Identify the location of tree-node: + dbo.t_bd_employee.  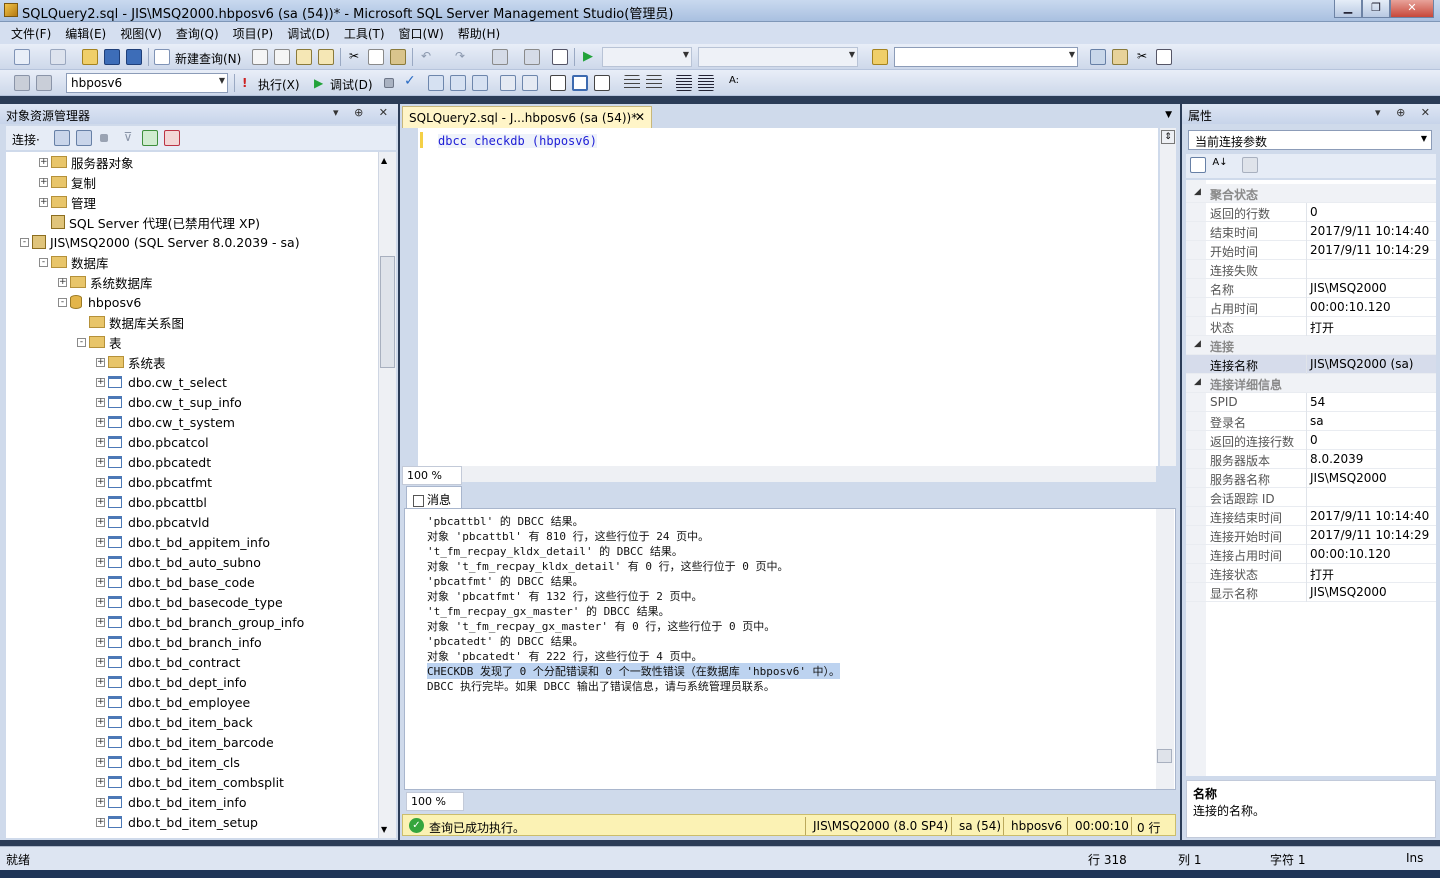
(173, 702).